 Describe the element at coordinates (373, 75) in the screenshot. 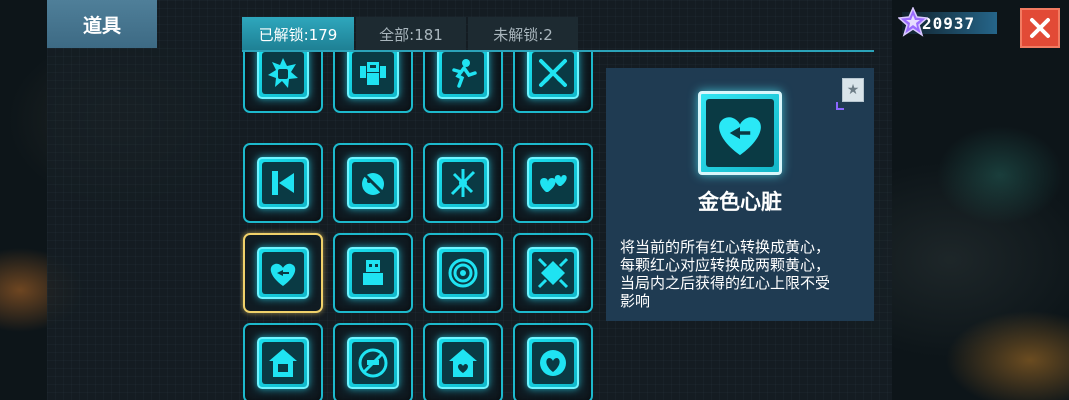

I see `muscle-robot-icon` at that location.